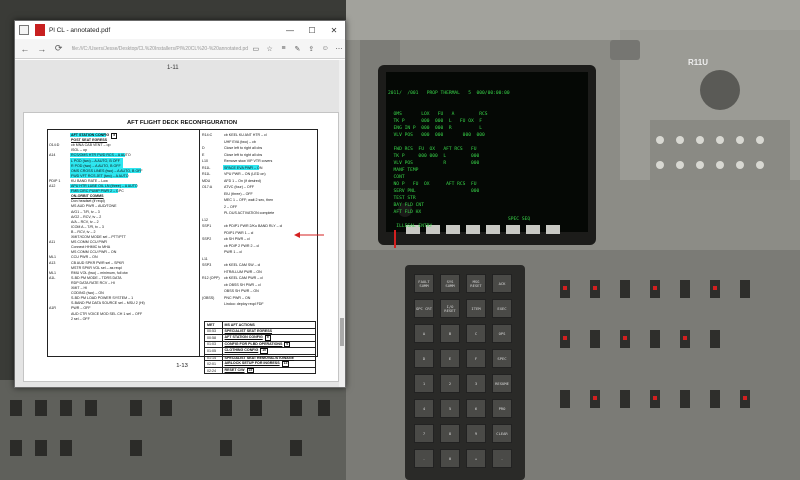 The height and width of the screenshot is (480, 800). What do you see at coordinates (213, 351) in the screenshot?
I see `met-cell: 01:05` at bounding box center [213, 351].